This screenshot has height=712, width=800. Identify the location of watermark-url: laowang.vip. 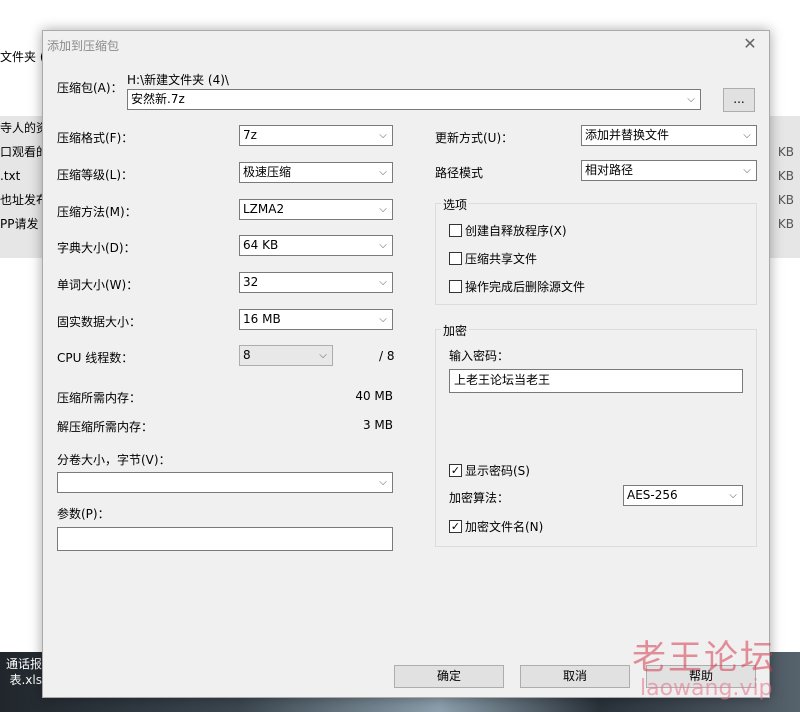
(706, 688).